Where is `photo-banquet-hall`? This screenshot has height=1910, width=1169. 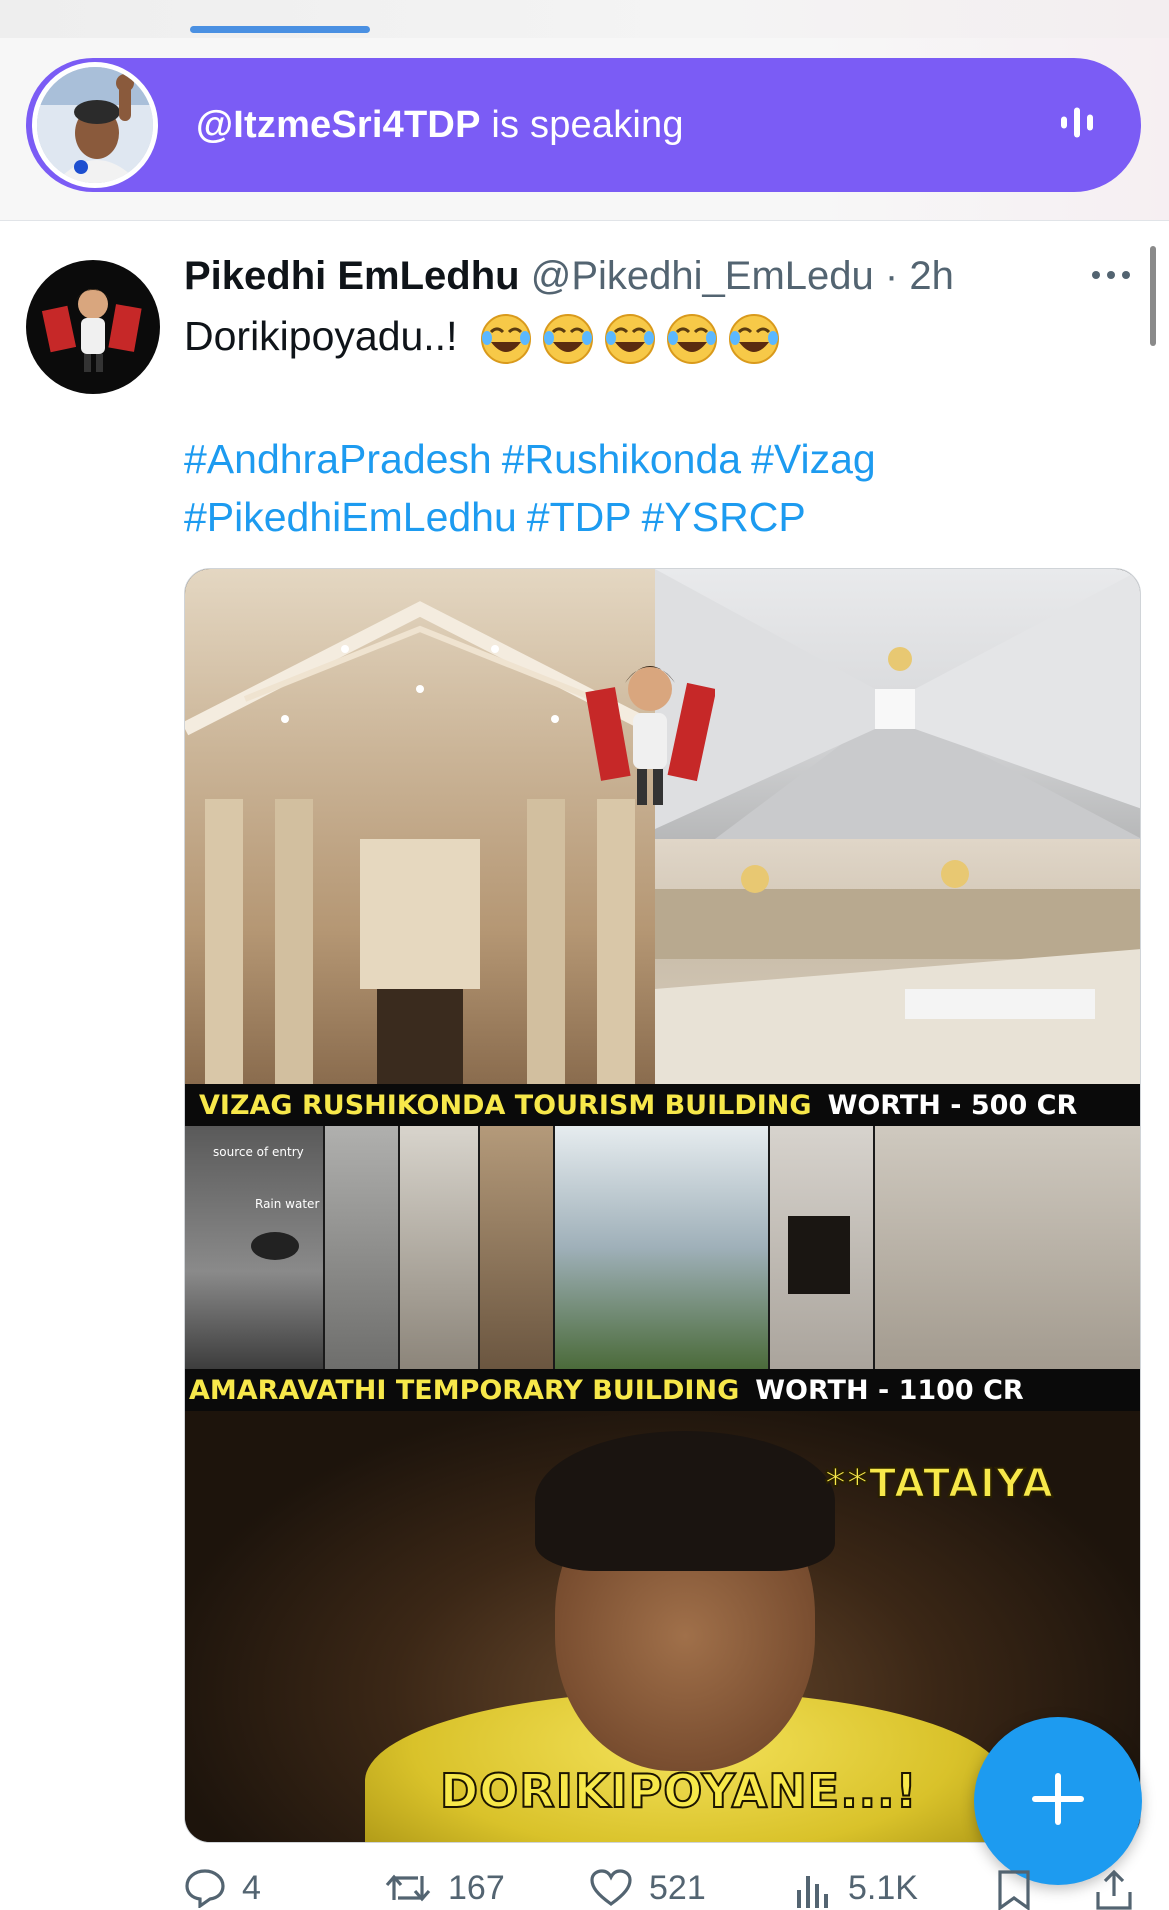
photo-banquet-hall is located at coordinates (862, 875).